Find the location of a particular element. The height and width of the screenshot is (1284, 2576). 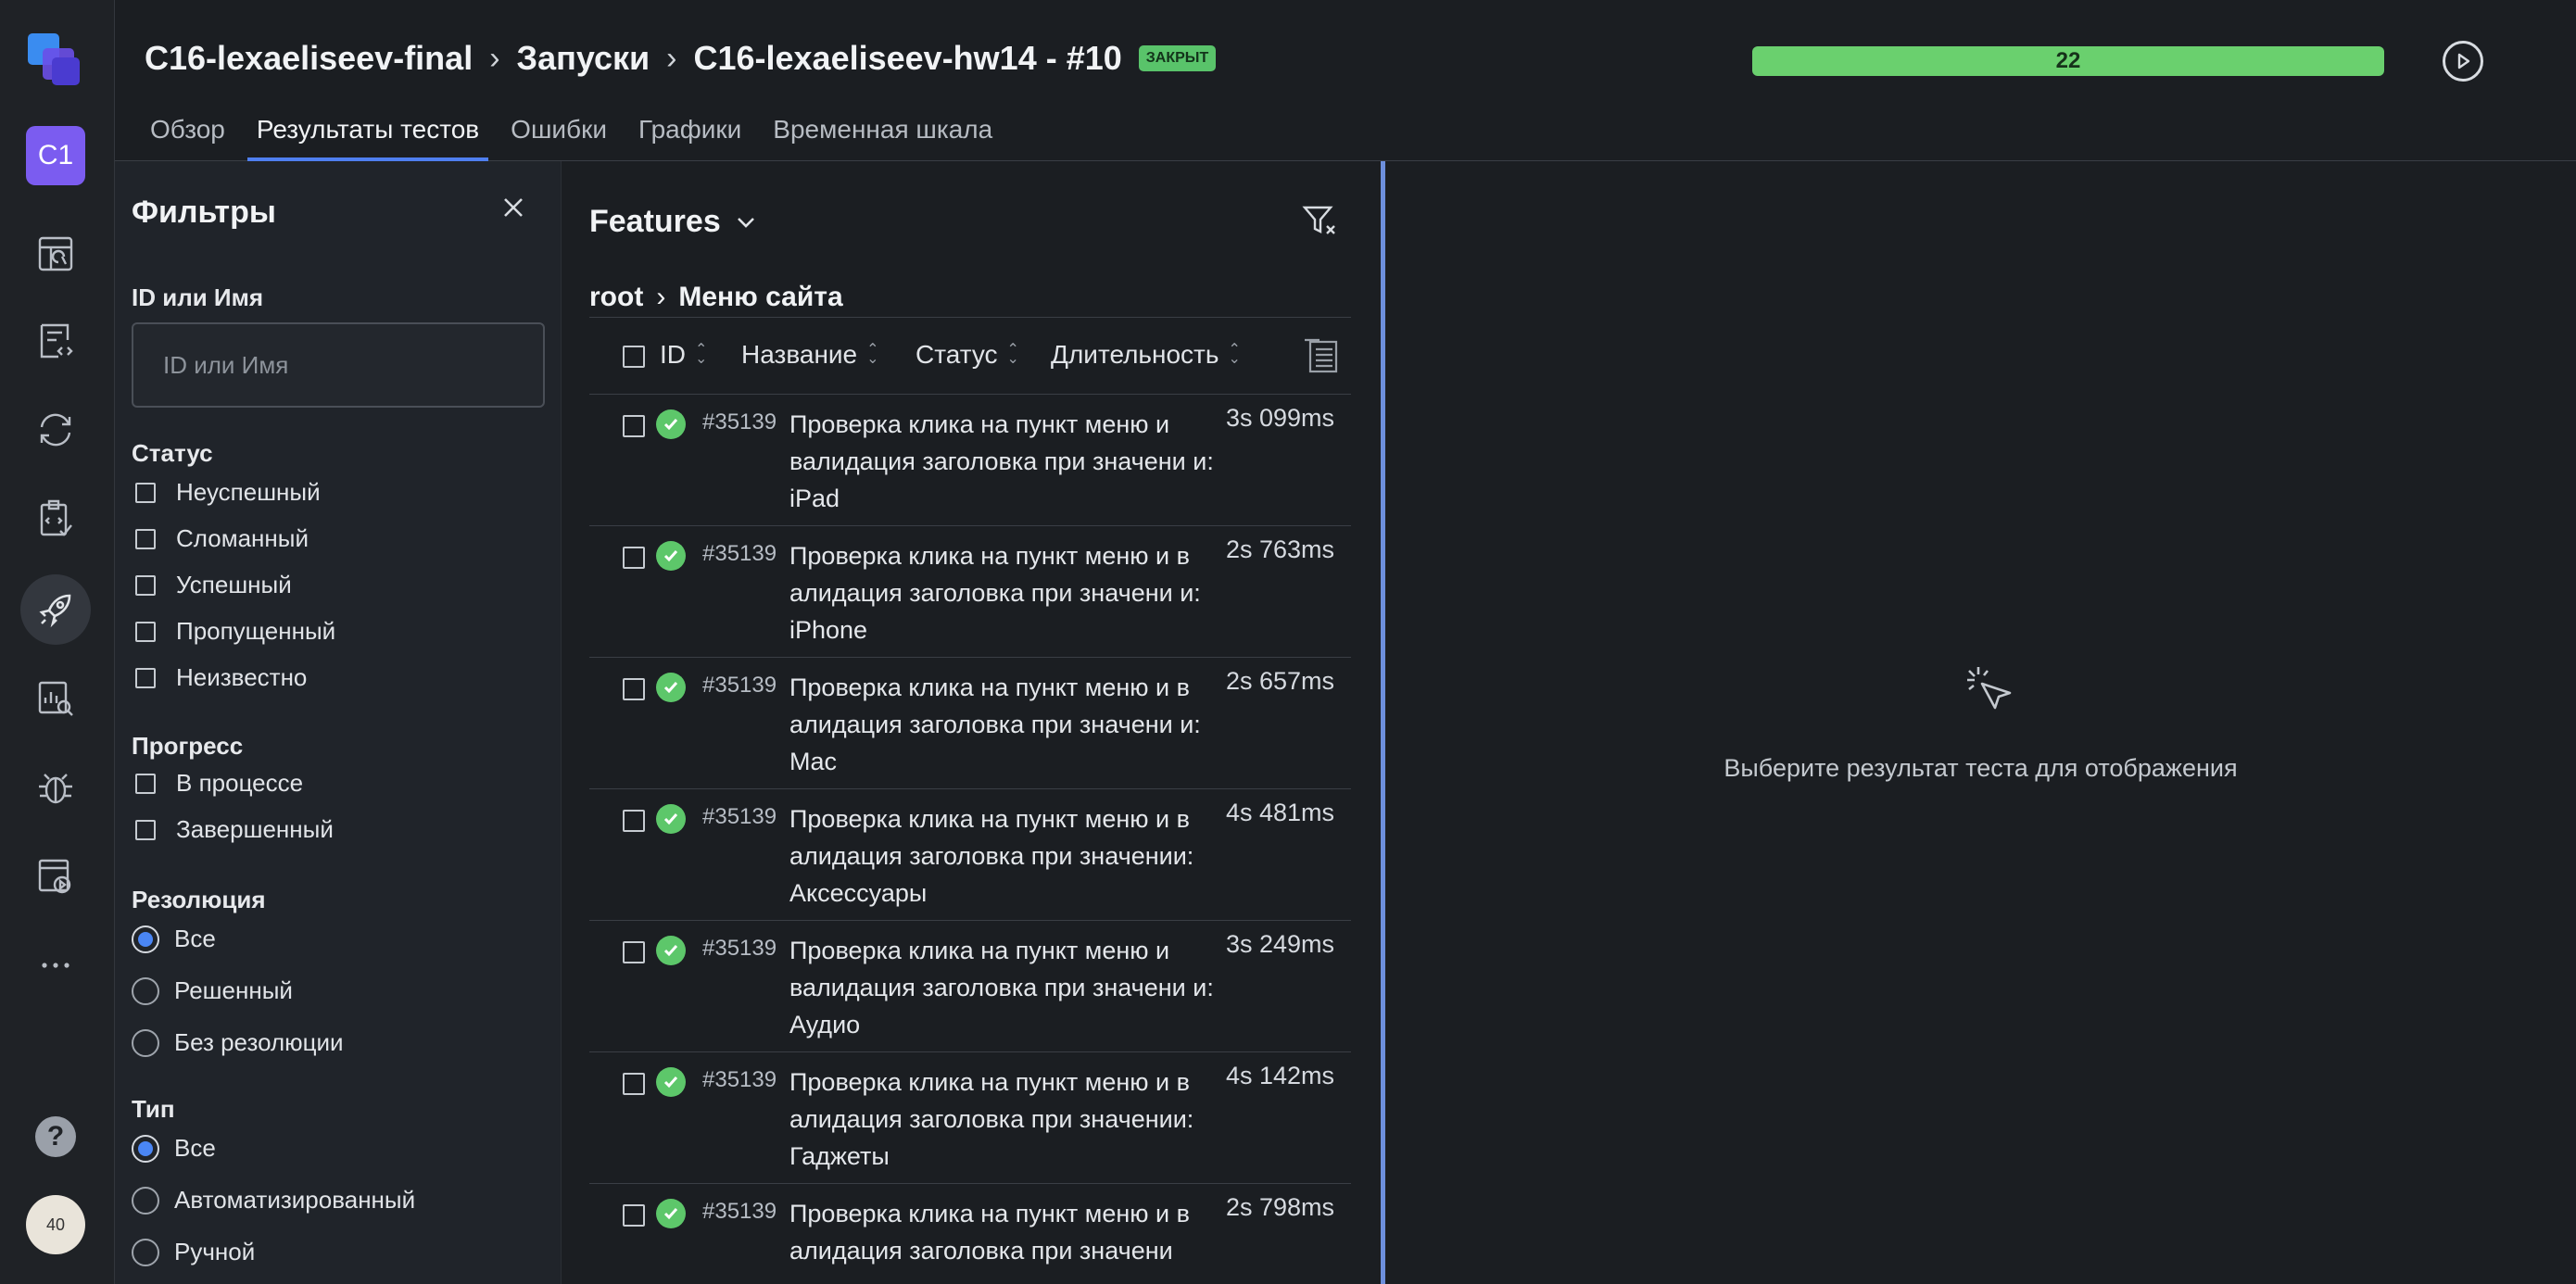

close-icon is located at coordinates (513, 208).